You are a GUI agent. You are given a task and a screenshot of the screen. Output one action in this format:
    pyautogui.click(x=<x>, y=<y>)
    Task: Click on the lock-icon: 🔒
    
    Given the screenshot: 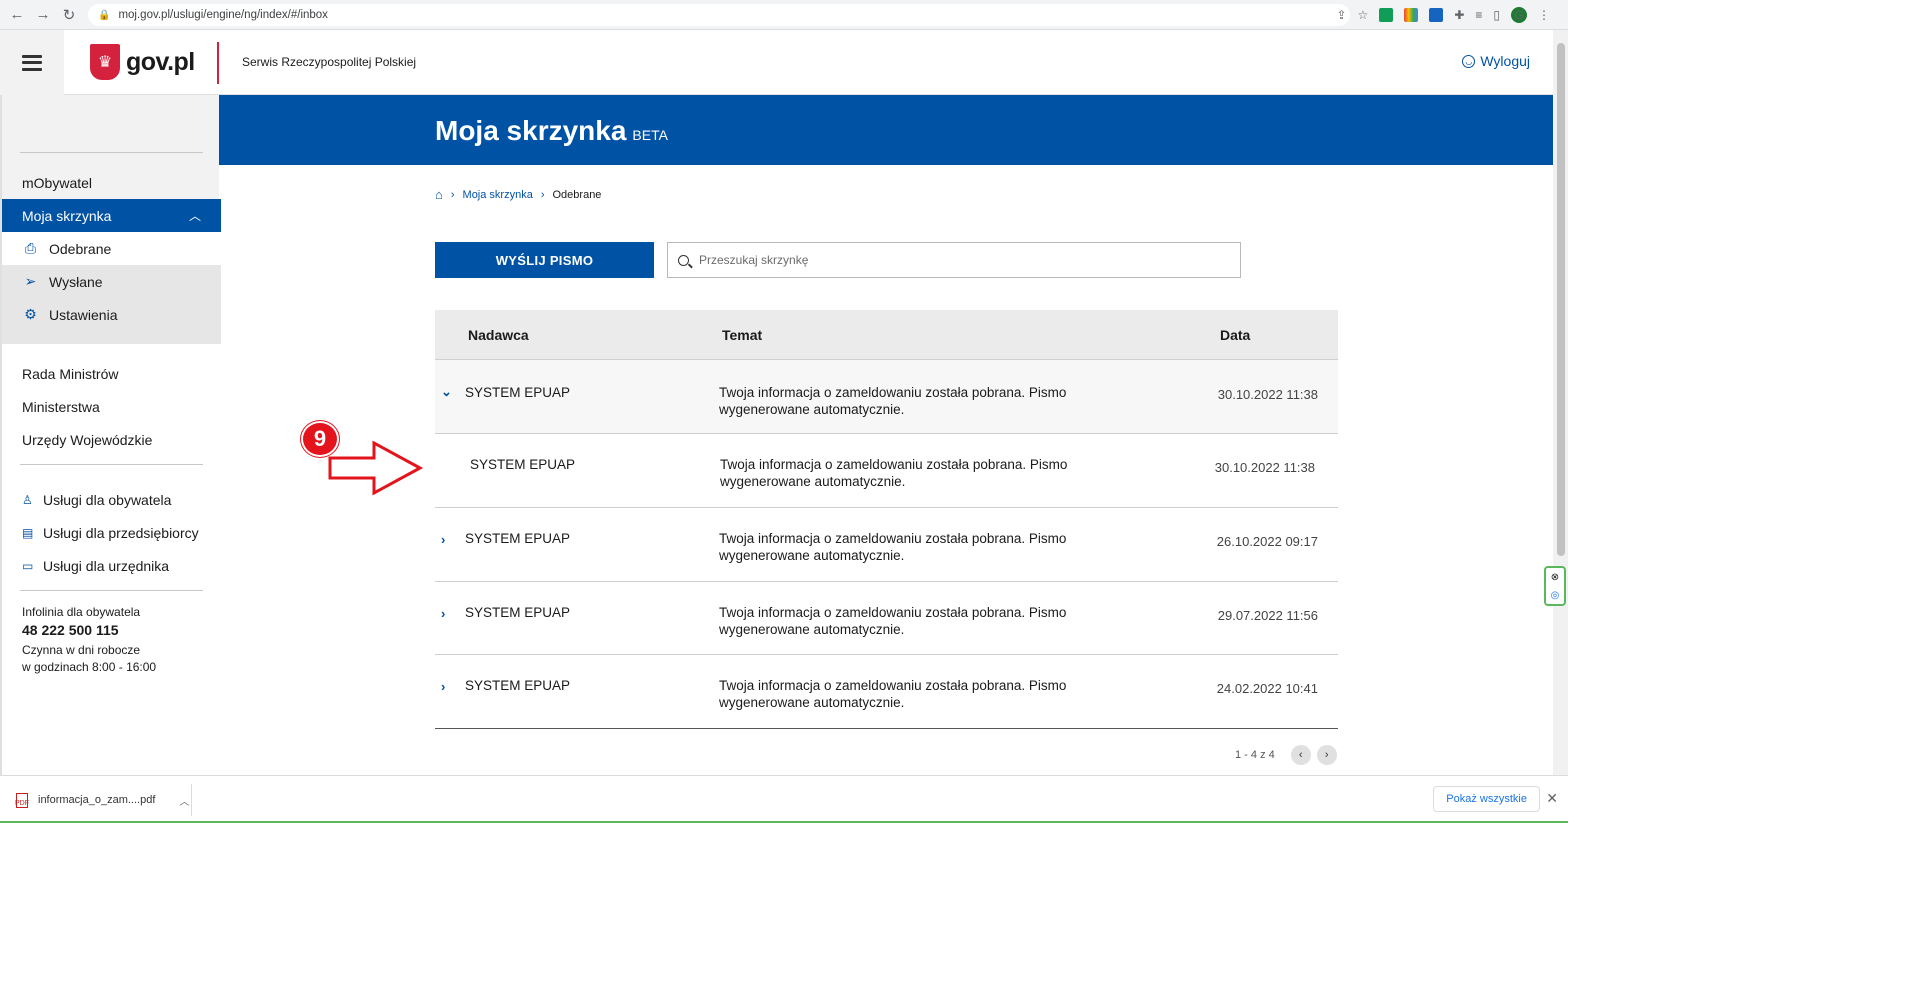 What is the action you would take?
    pyautogui.click(x=104, y=15)
    